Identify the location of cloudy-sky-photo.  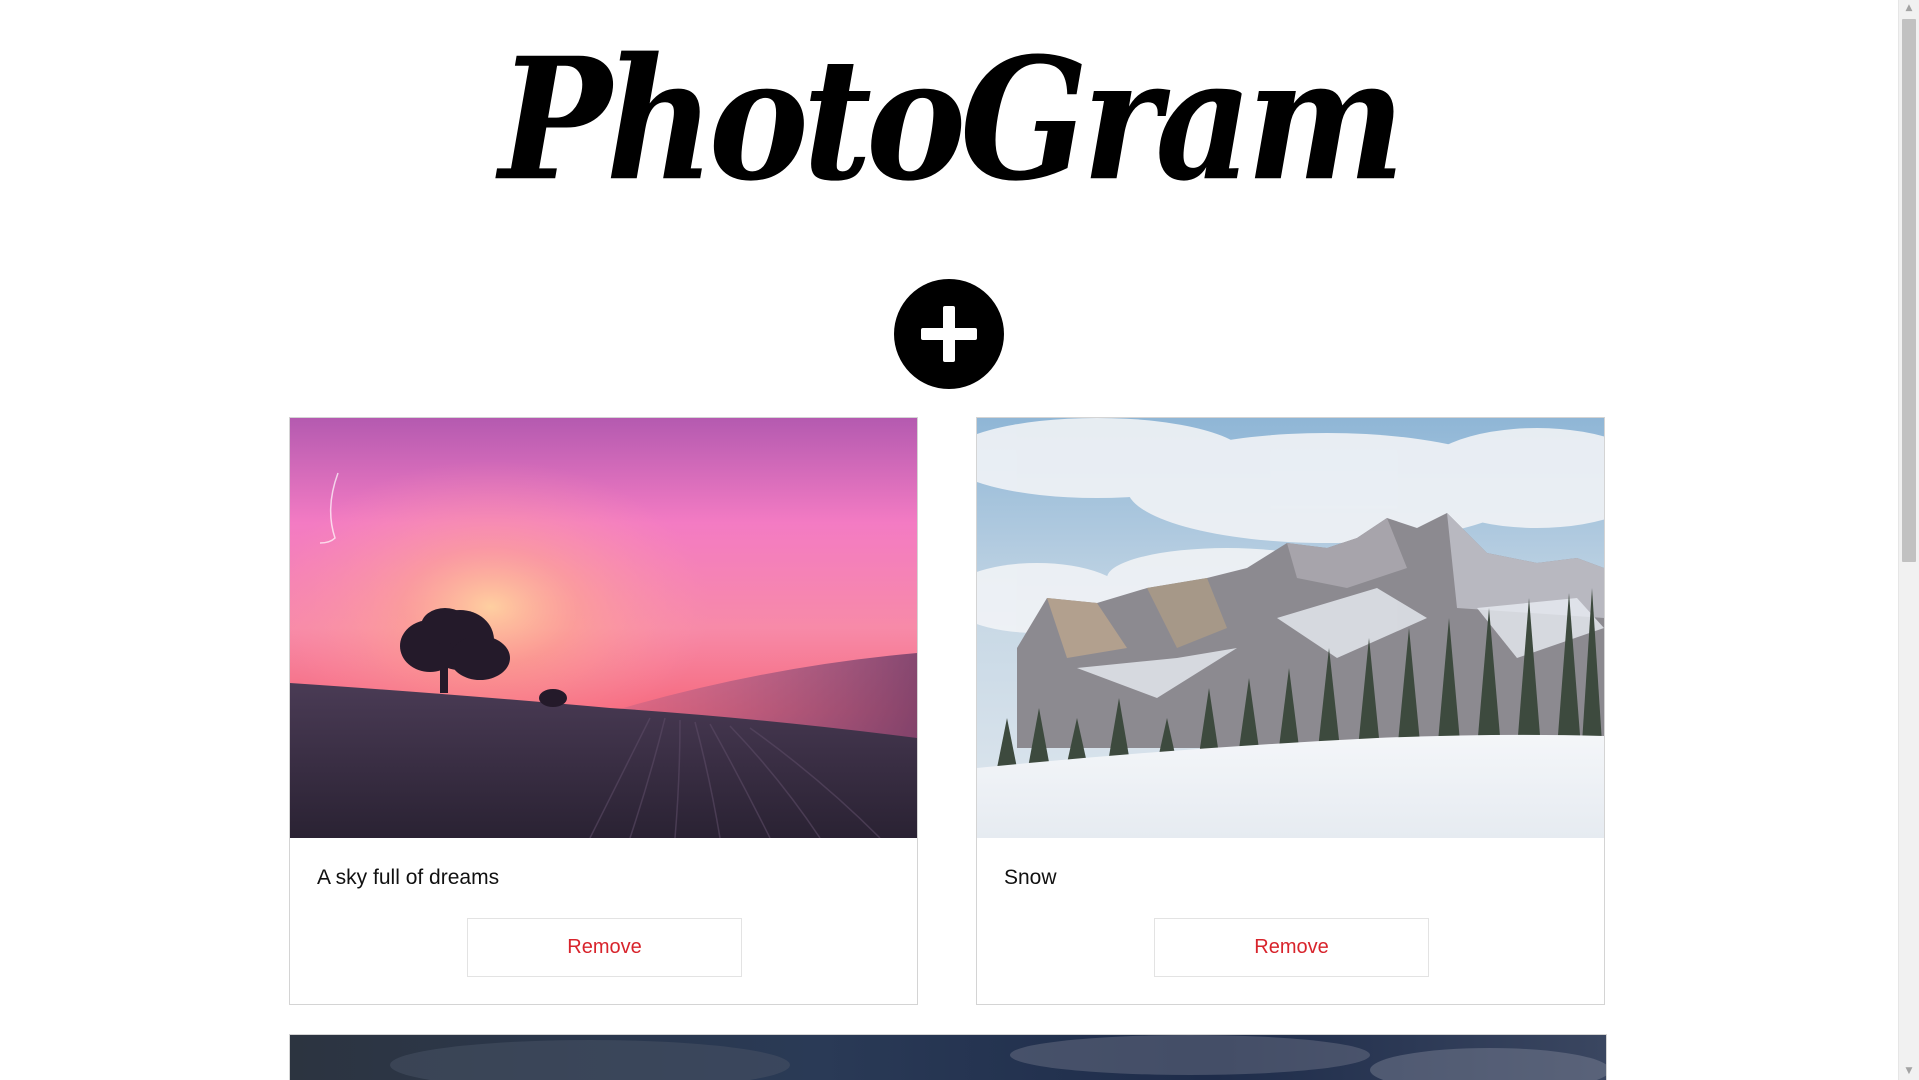
(948, 1057).